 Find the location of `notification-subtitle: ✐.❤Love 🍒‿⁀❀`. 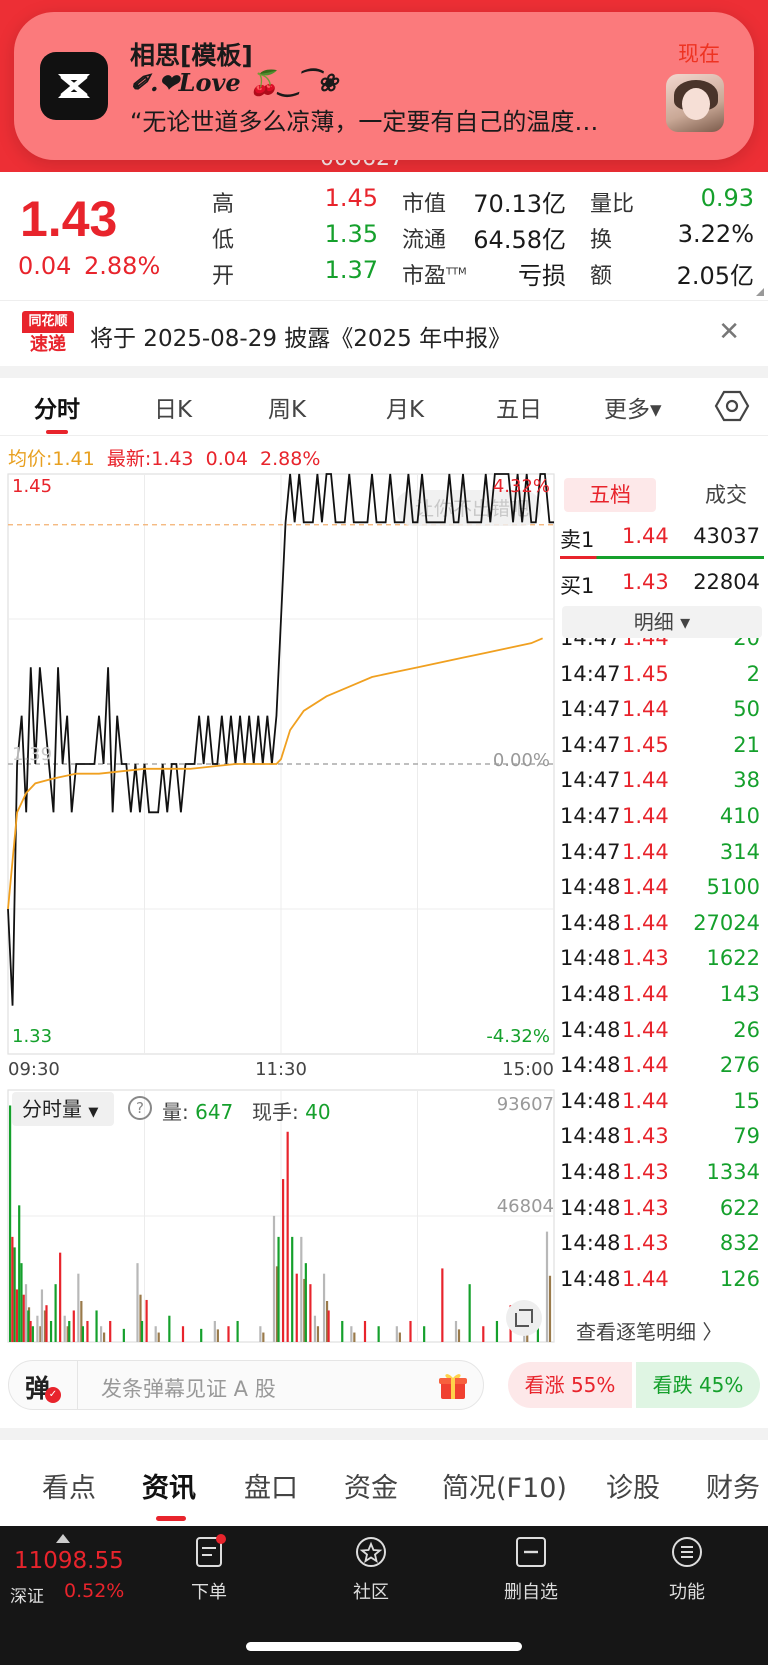

notification-subtitle: ✐.❤Love 🍒‿⁀❀ is located at coordinates (234, 82).